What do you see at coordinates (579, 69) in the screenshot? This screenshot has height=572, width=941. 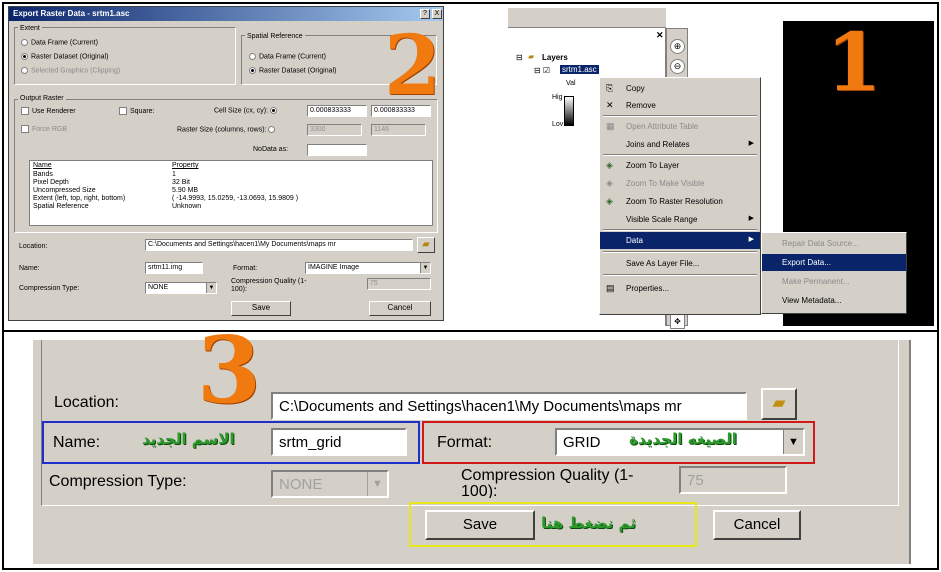 I see `layer-name: srtm1.asc` at bounding box center [579, 69].